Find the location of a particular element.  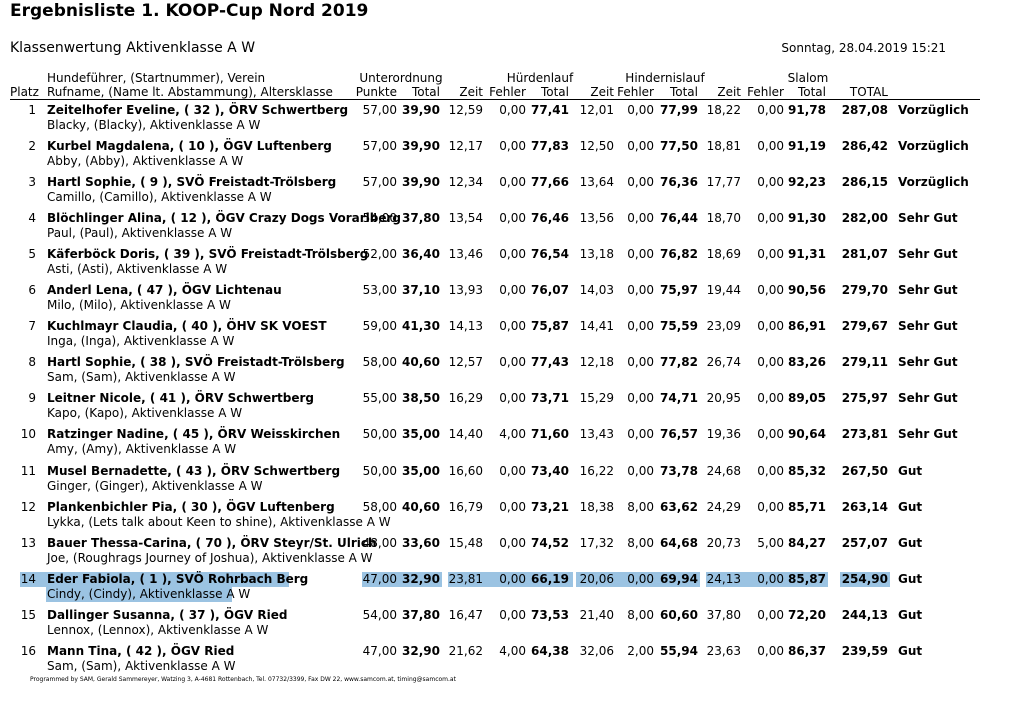

cell-uo-total: 41,30 is located at coordinates (421, 326).